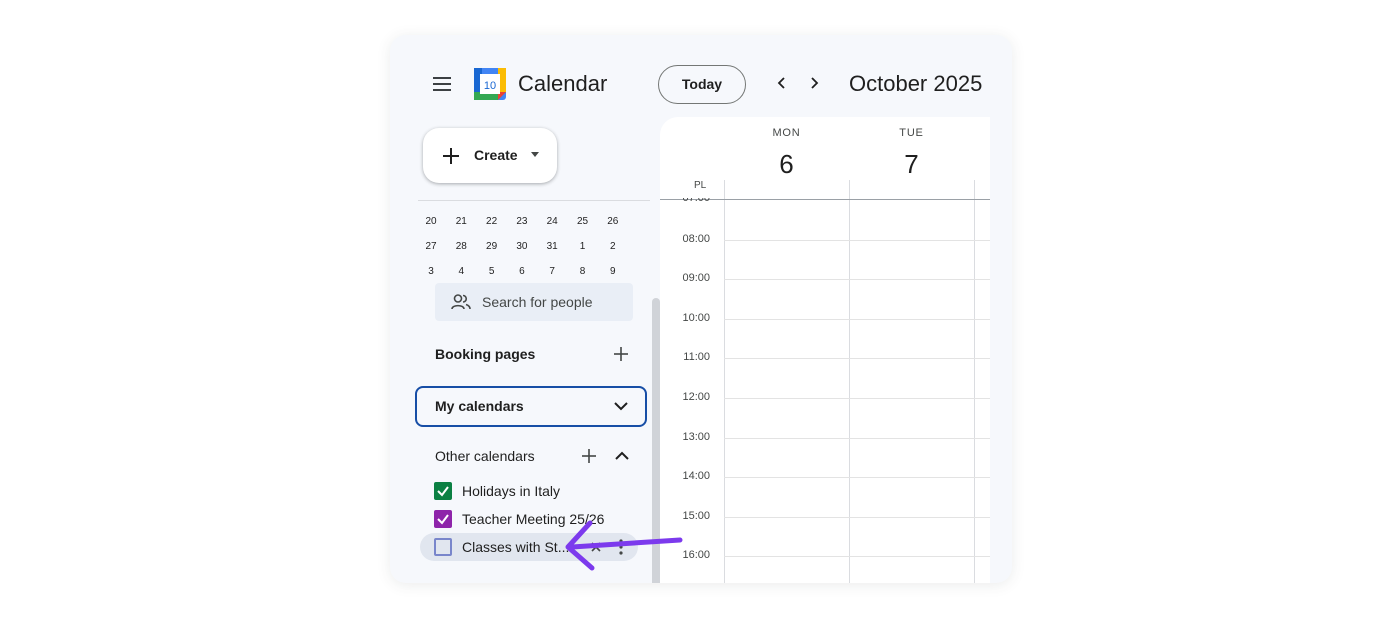 Image resolution: width=1400 pixels, height=617 pixels. What do you see at coordinates (696, 201) in the screenshot?
I see `time-label: 07:00` at bounding box center [696, 201].